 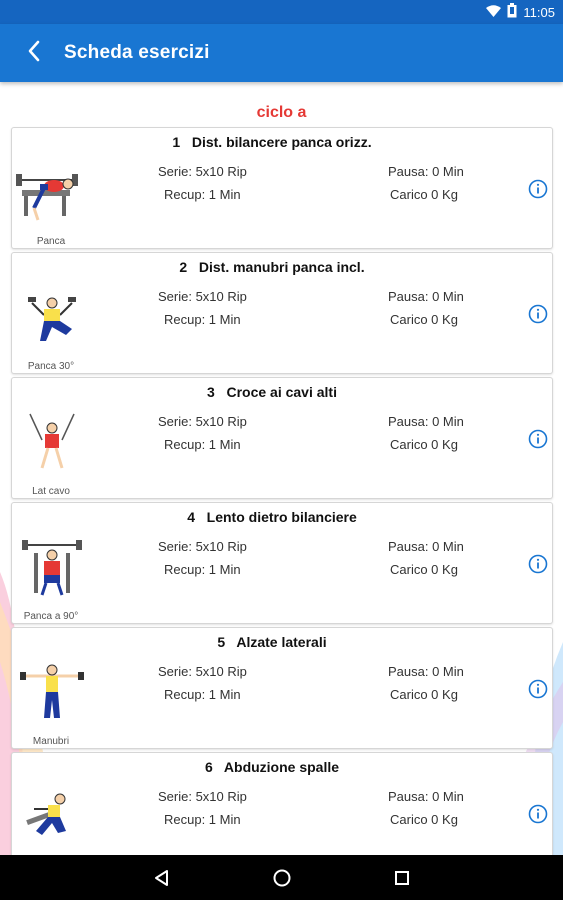 I want to click on exercise-name: Dist. bilancere panca orizz., so click(x=281, y=142).